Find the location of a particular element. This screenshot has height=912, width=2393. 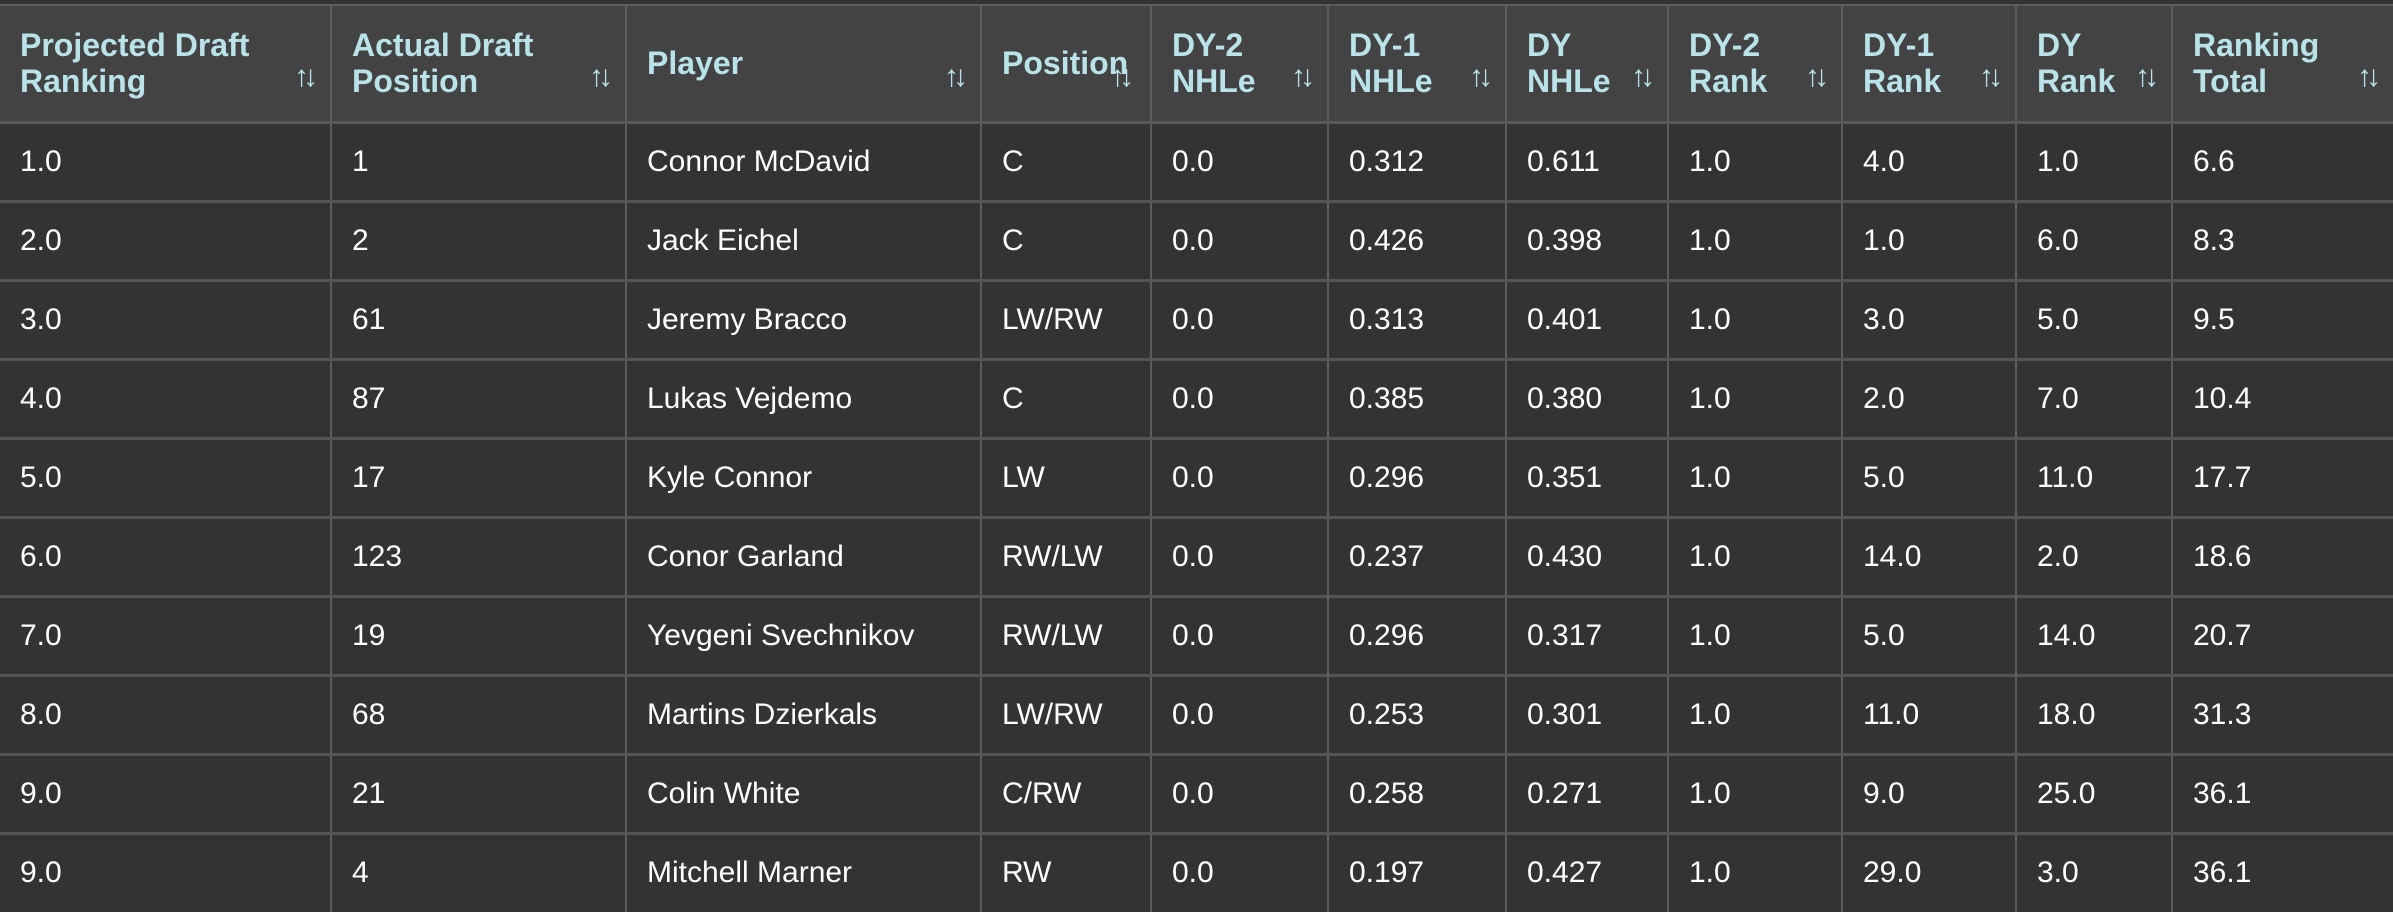

cell-projected-draft-ranking: 6.0 is located at coordinates (165, 557).